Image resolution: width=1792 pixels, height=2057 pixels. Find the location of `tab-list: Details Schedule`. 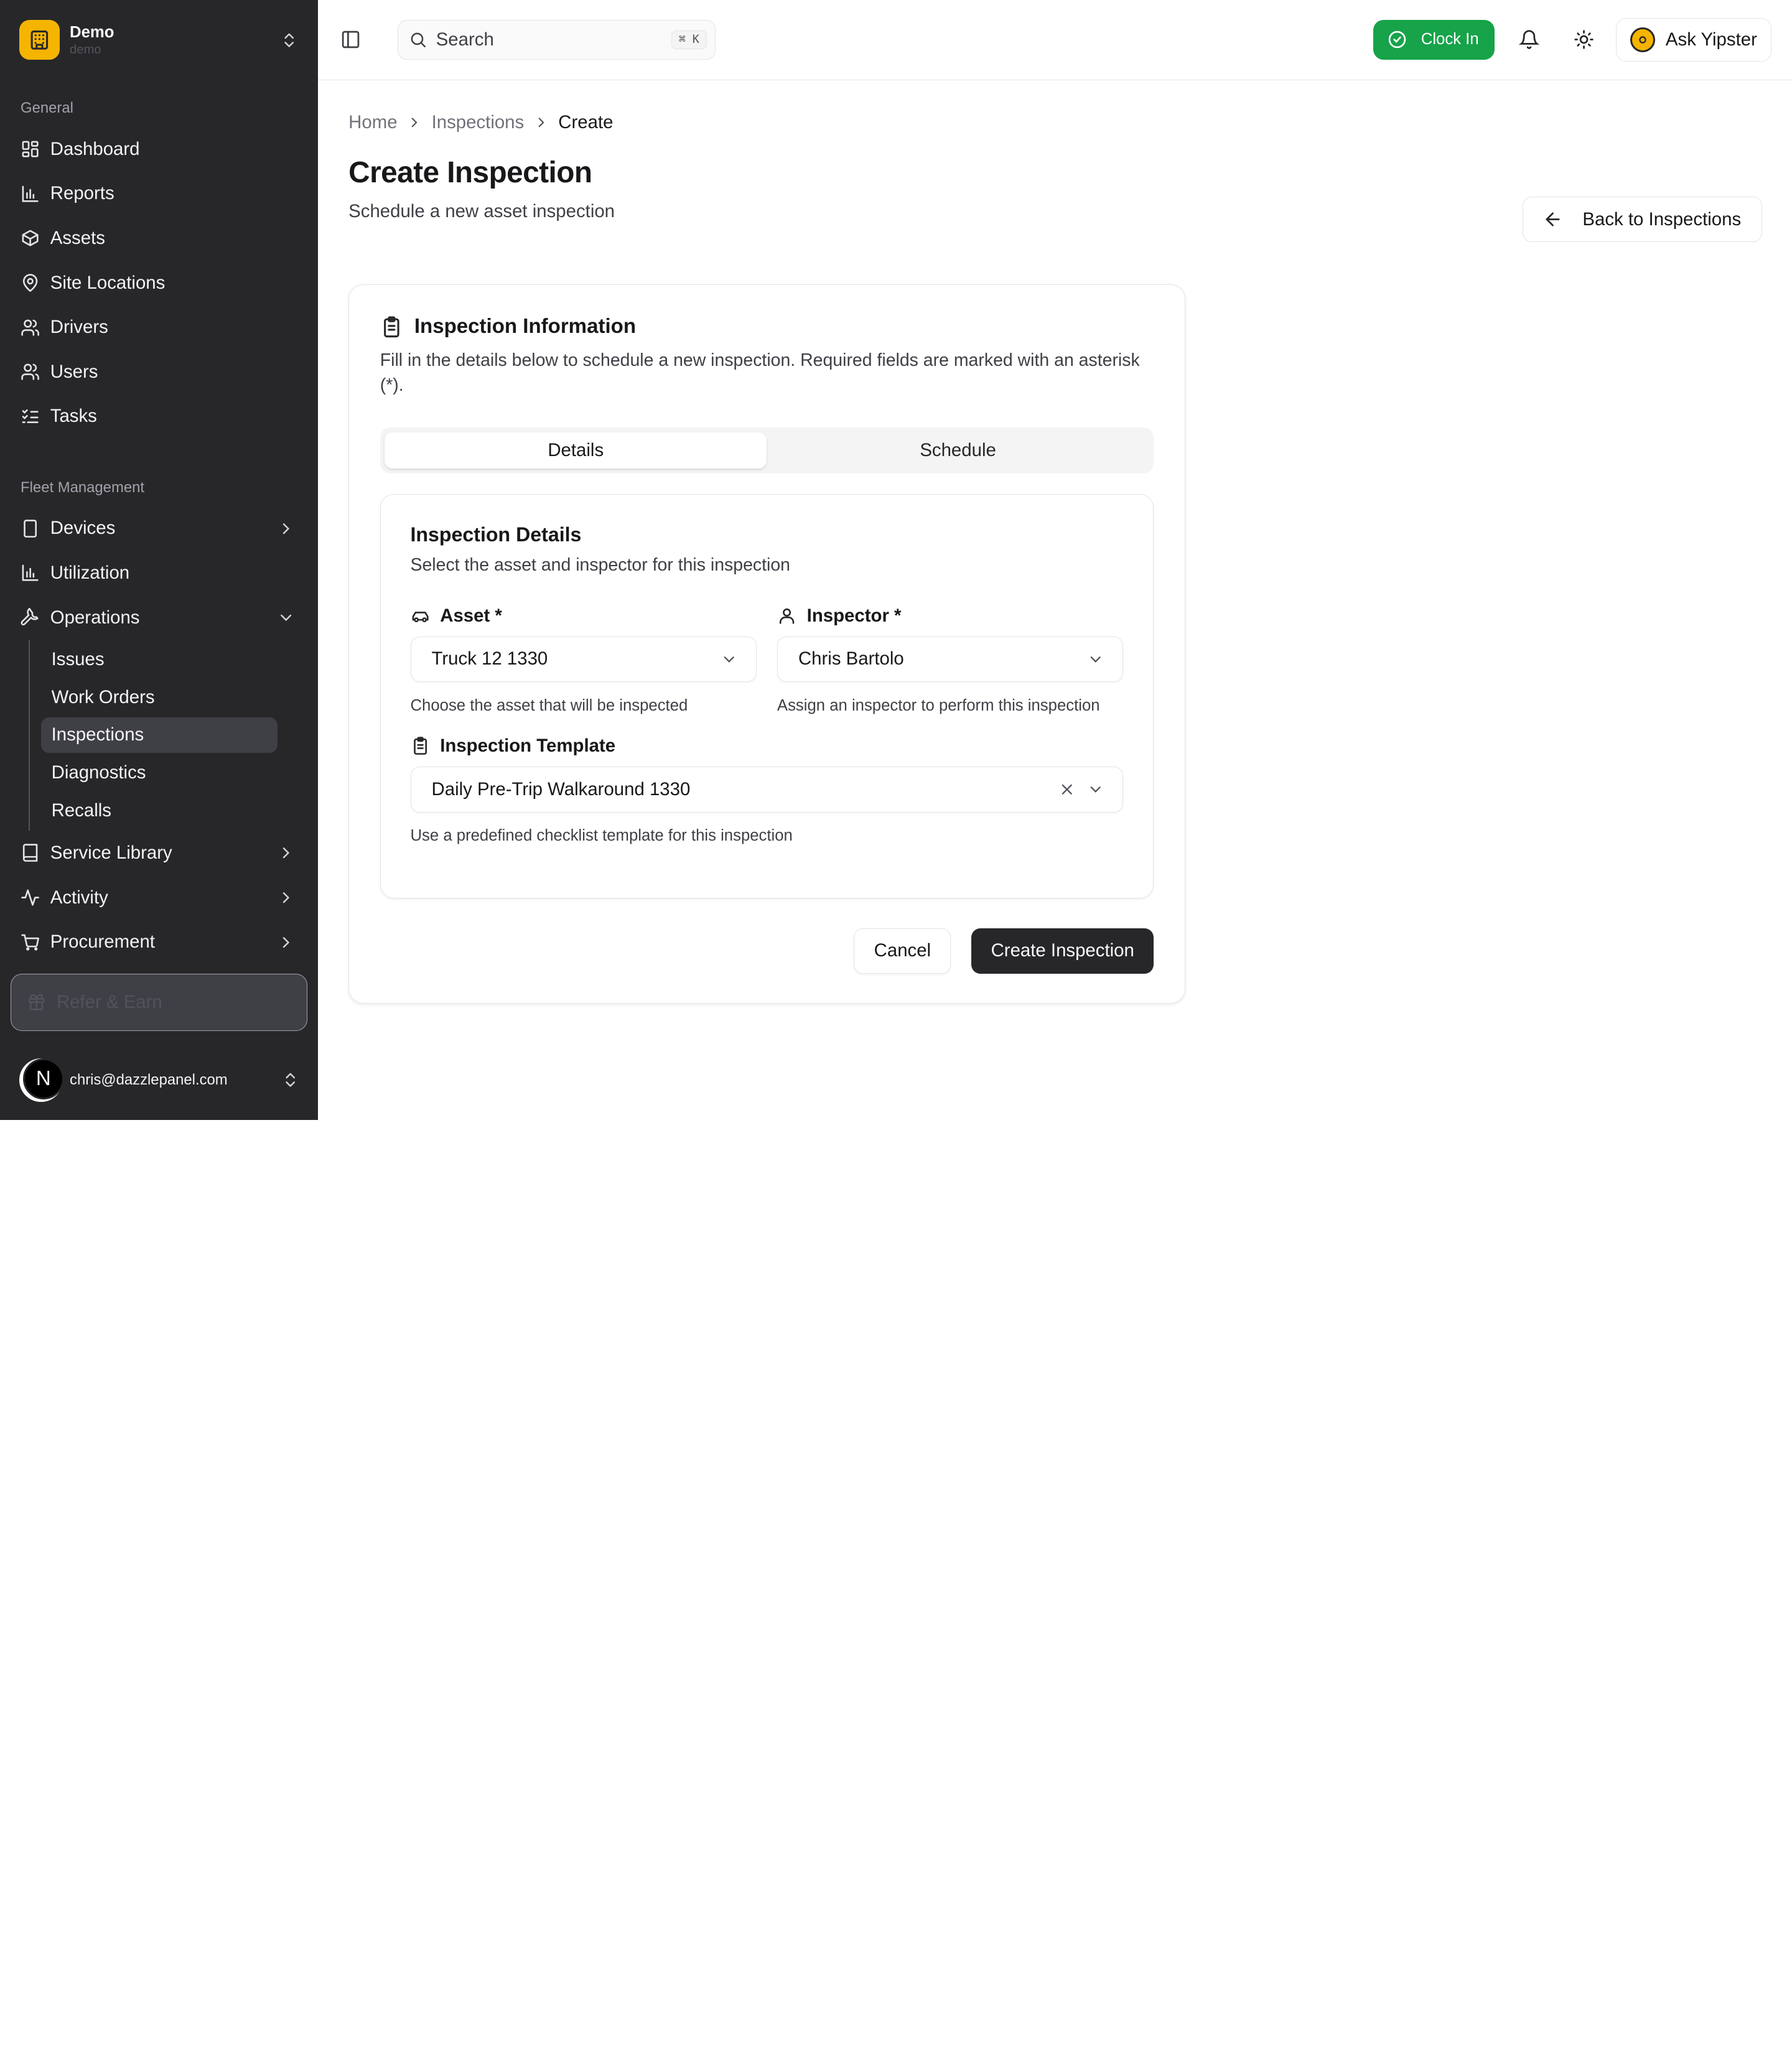

tab-list: Details Schedule is located at coordinates (767, 450).